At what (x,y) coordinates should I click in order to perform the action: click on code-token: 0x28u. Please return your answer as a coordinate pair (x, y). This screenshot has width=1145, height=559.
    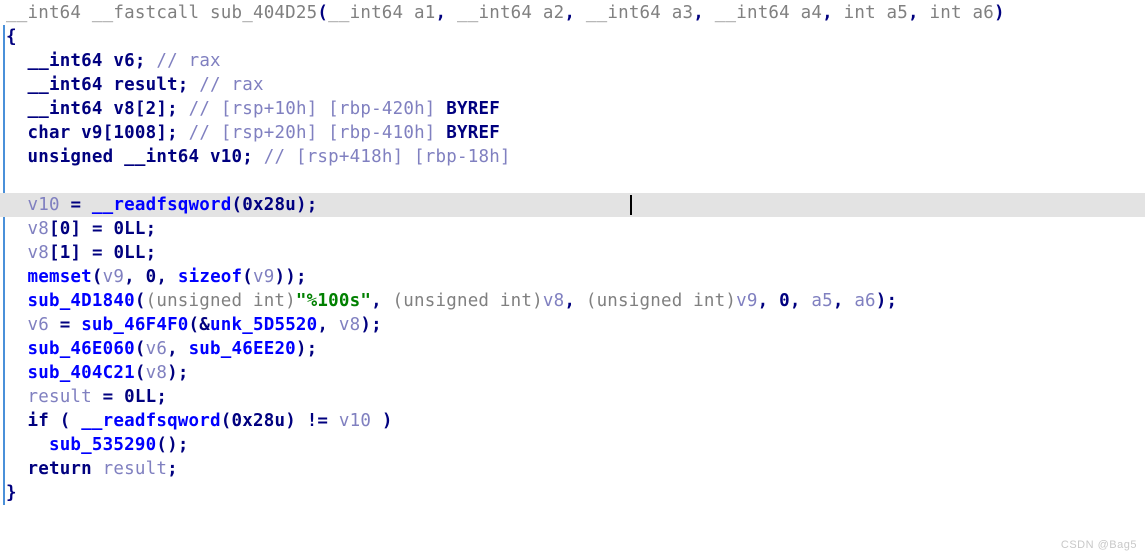
    Looking at the image, I should click on (269, 205).